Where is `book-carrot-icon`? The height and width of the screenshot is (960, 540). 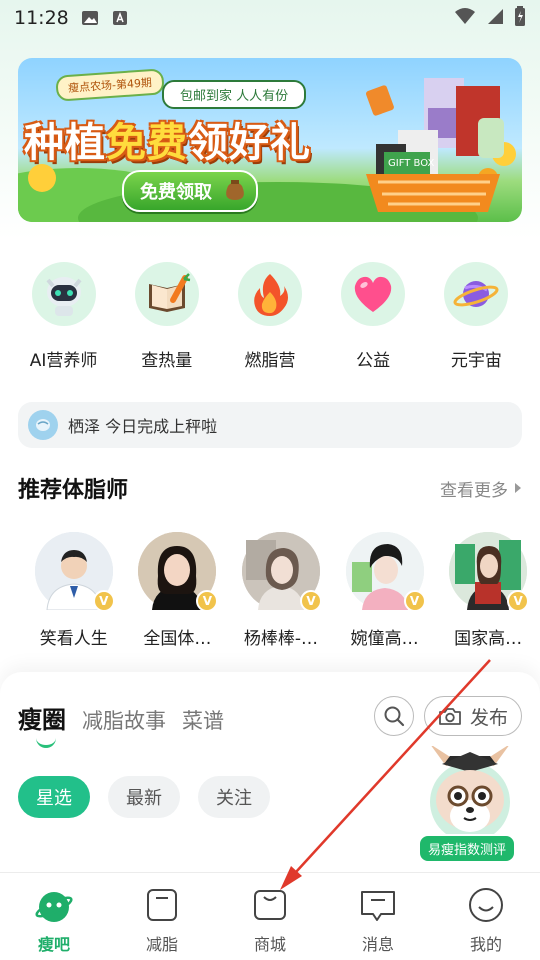 book-carrot-icon is located at coordinates (166, 294).